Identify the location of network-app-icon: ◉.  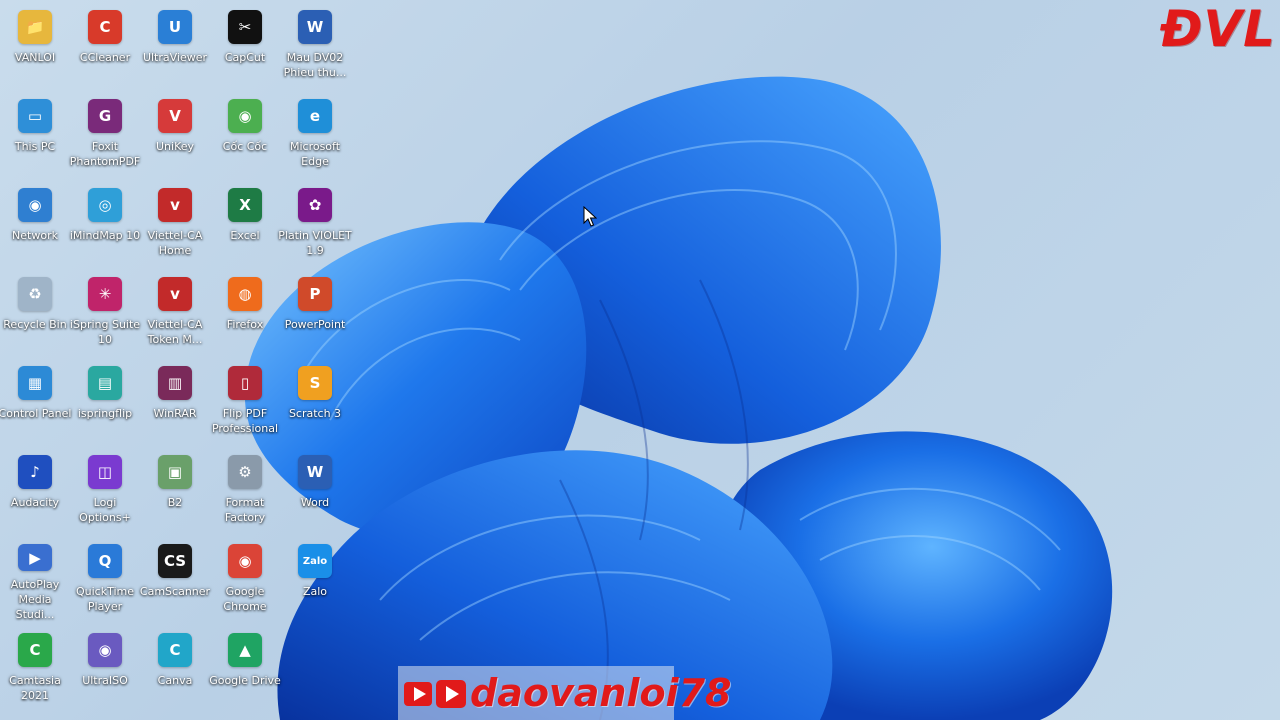
(35, 205).